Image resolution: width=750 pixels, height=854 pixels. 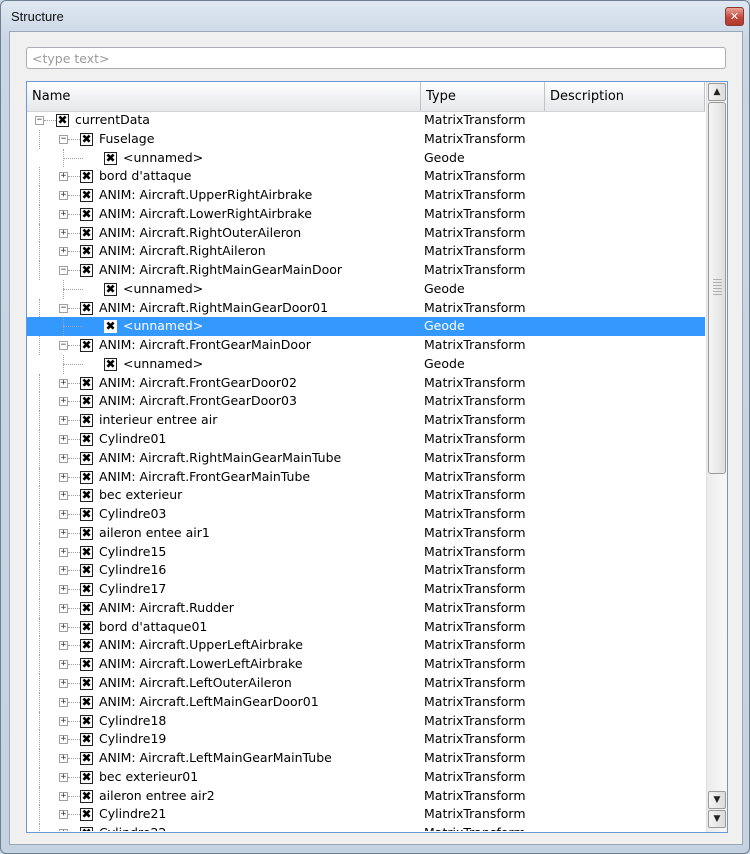 What do you see at coordinates (366, 827) in the screenshot?
I see `tree-row: + ✖ Cylindre22 MatrixTransform` at bounding box center [366, 827].